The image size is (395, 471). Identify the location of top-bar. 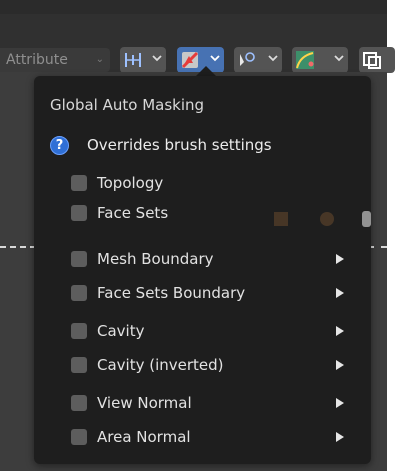
(193, 7).